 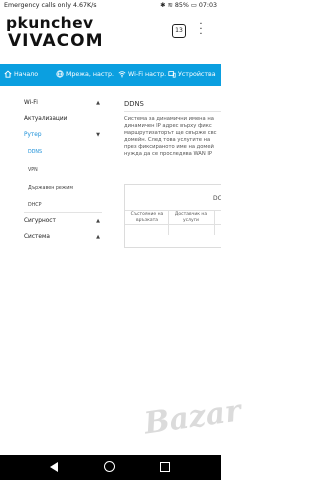 I want to click on chevron-down-icon: ▼, so click(x=98, y=135).